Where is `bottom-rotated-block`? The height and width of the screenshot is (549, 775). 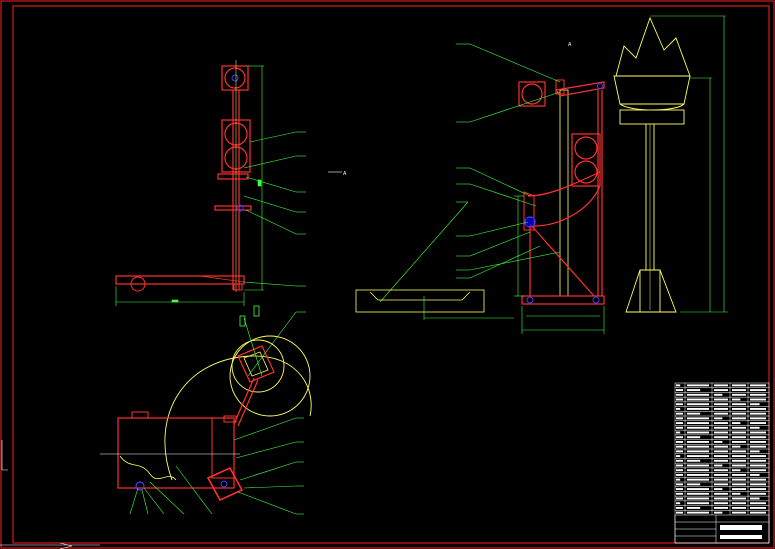
bottom-rotated-block is located at coordinates (225, 484).